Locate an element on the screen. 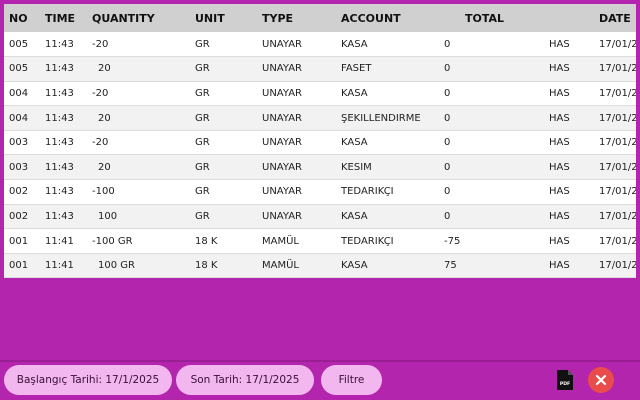  header-no: NO is located at coordinates (18, 18).